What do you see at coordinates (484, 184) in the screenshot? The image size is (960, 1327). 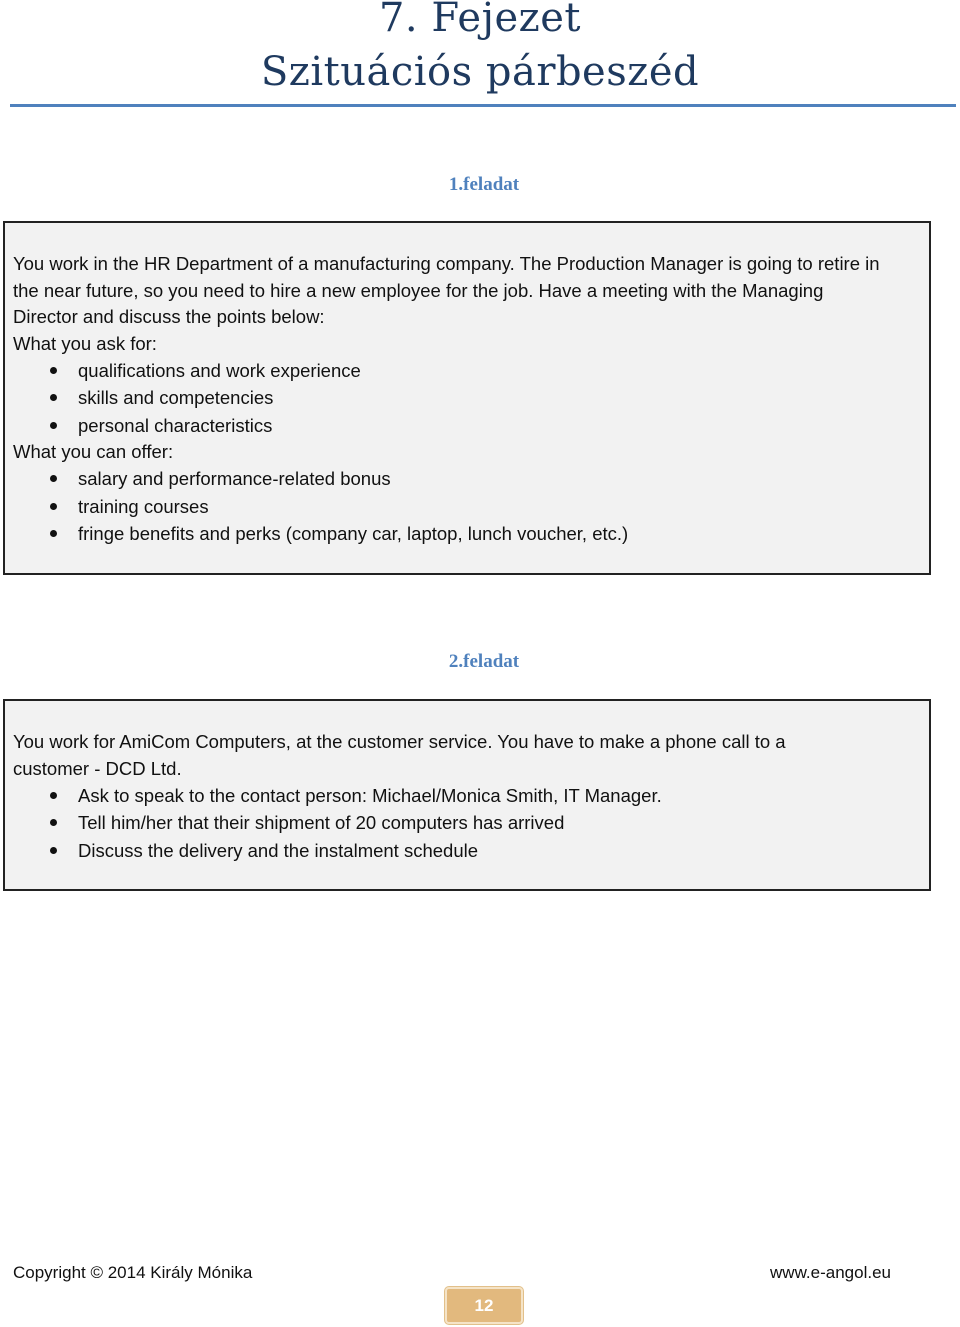 I see `task-1-heading: 1.feladat` at bounding box center [484, 184].